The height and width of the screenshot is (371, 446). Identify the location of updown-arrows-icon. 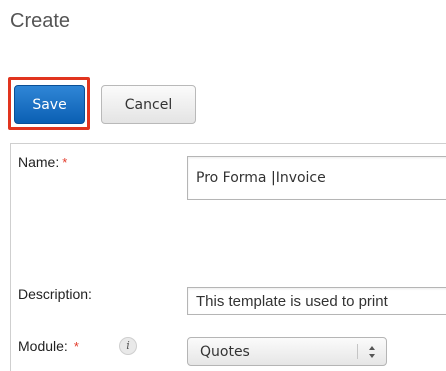
(372, 352).